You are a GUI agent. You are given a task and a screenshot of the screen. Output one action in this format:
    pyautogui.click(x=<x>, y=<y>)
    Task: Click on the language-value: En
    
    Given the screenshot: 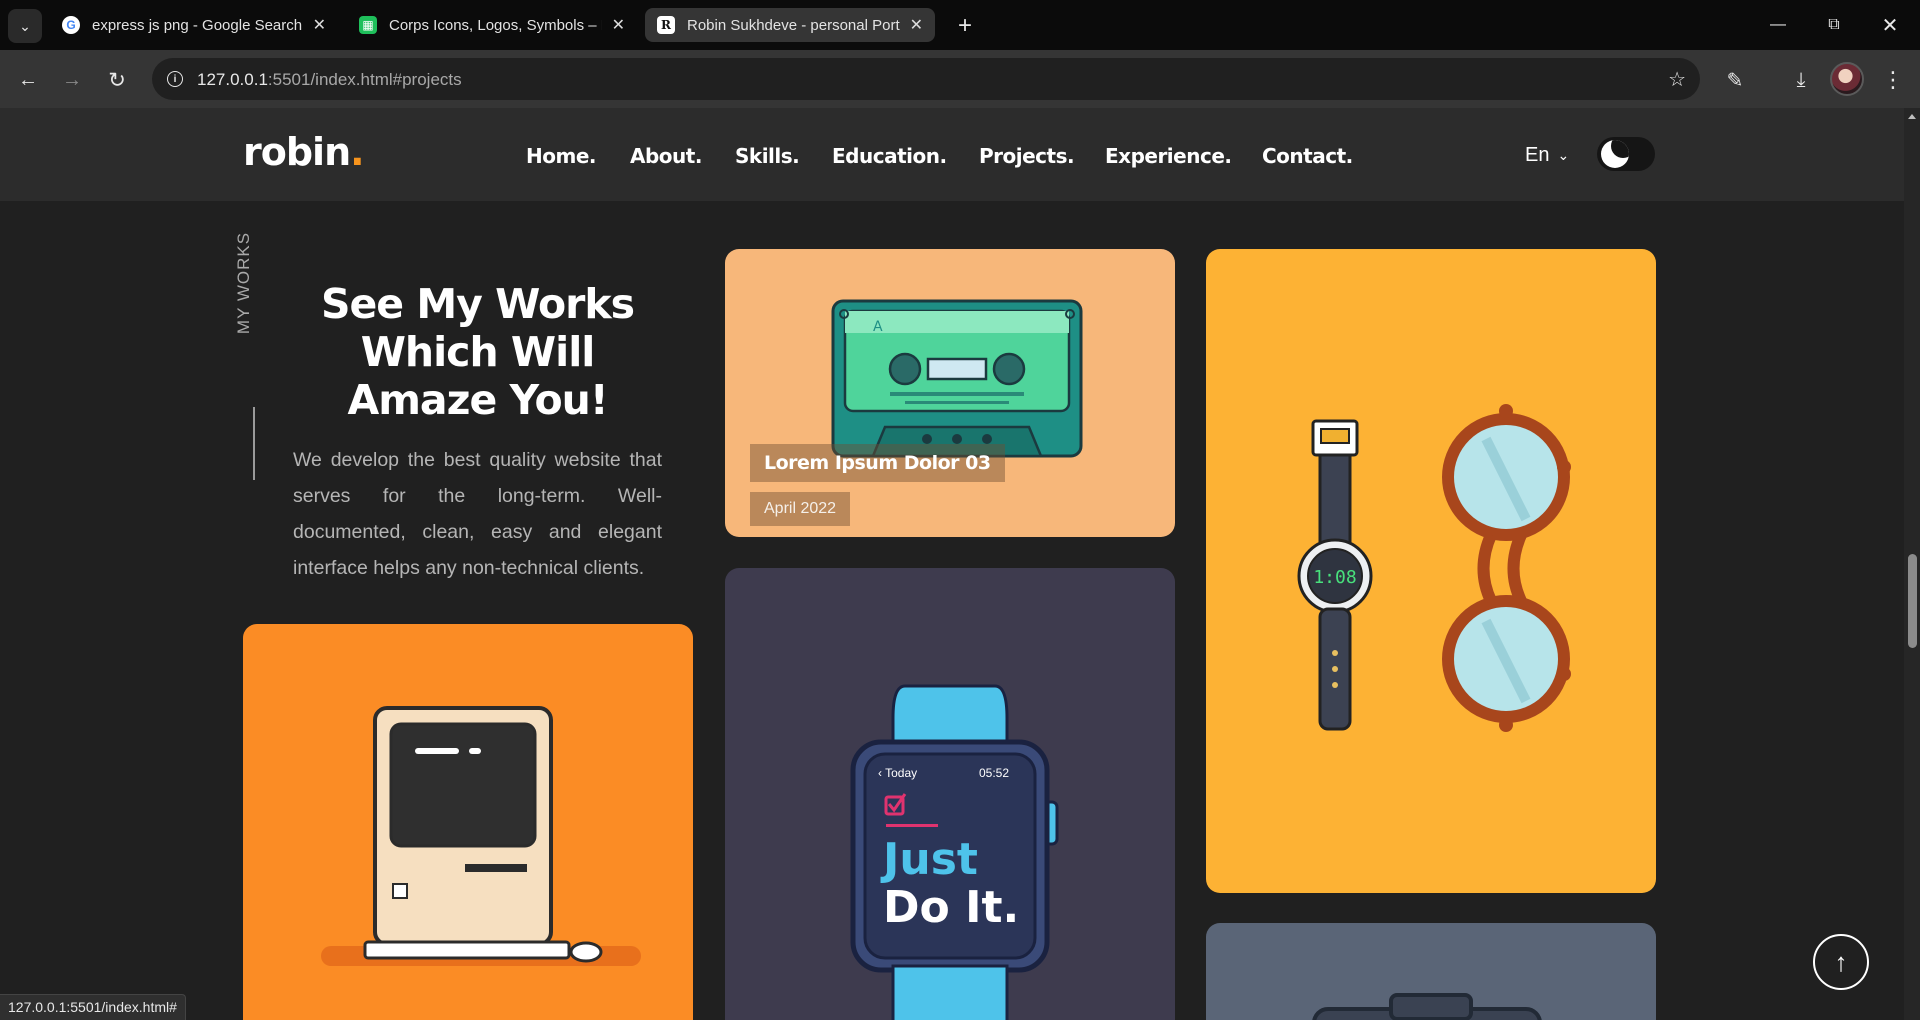 What is the action you would take?
    pyautogui.click(x=1537, y=155)
    